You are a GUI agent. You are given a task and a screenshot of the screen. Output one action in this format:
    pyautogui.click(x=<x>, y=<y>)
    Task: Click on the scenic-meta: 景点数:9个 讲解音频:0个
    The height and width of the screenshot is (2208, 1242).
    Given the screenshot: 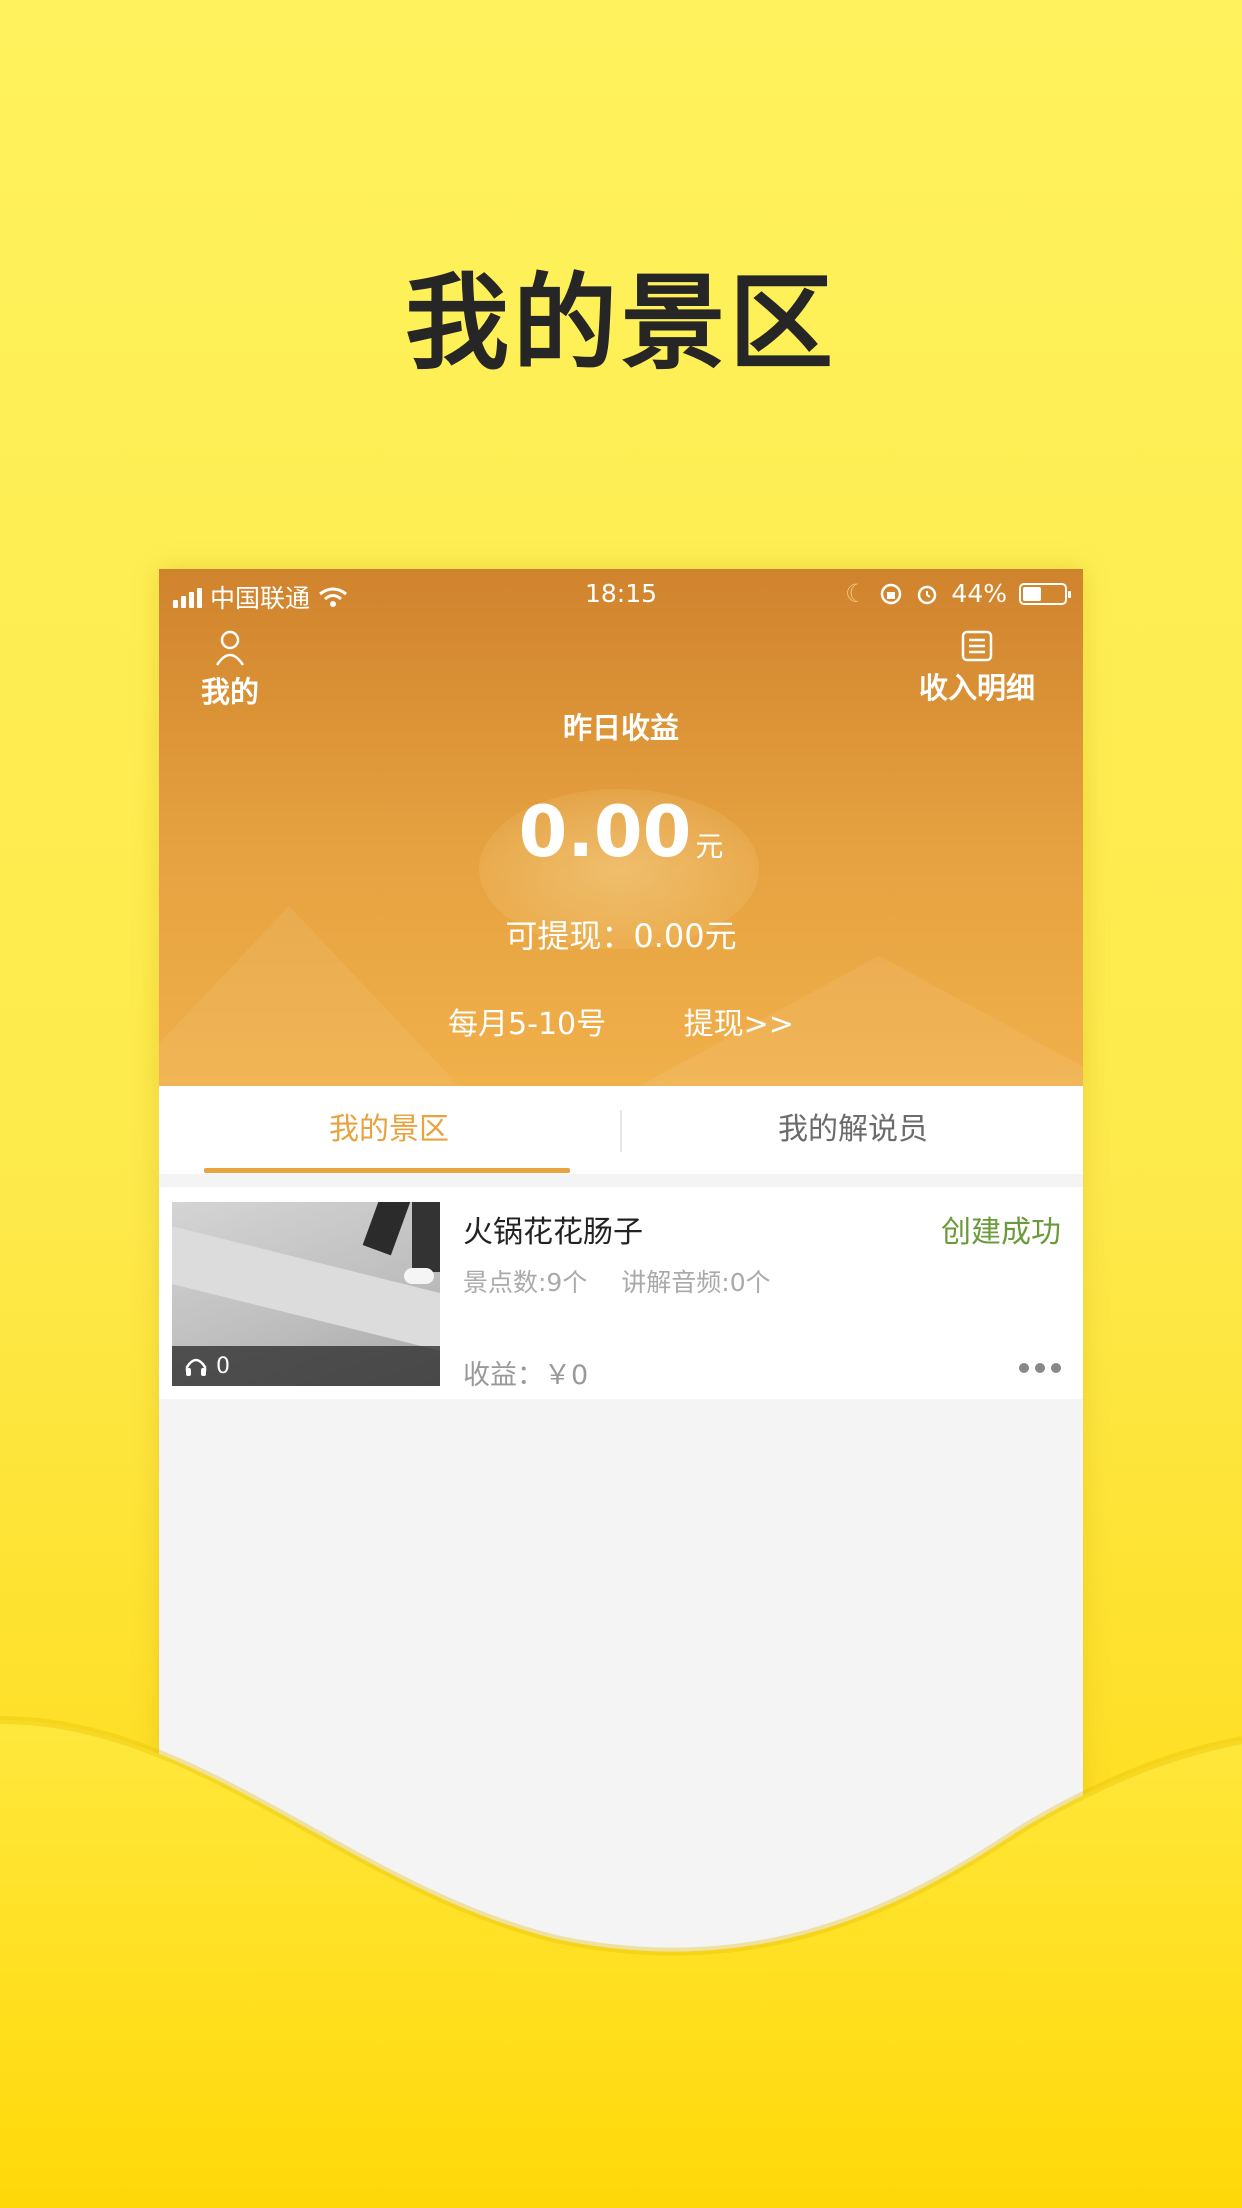 What is the action you would take?
    pyautogui.click(x=630, y=1281)
    